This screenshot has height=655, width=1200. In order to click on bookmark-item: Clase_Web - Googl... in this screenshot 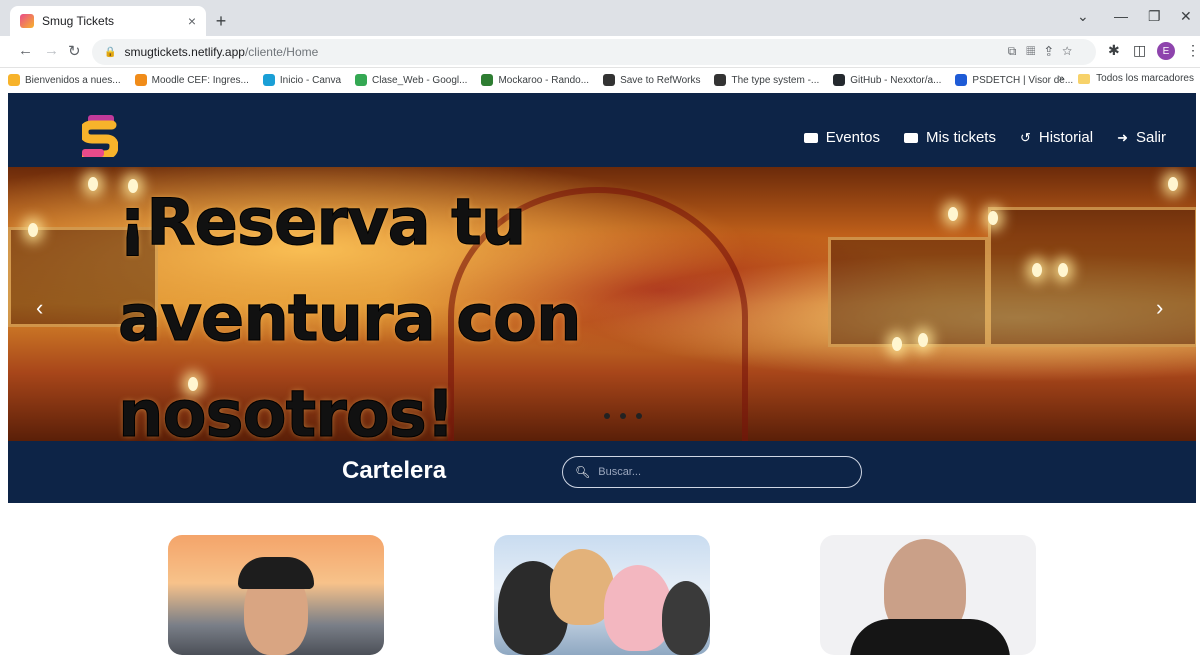, I will do `click(411, 80)`.